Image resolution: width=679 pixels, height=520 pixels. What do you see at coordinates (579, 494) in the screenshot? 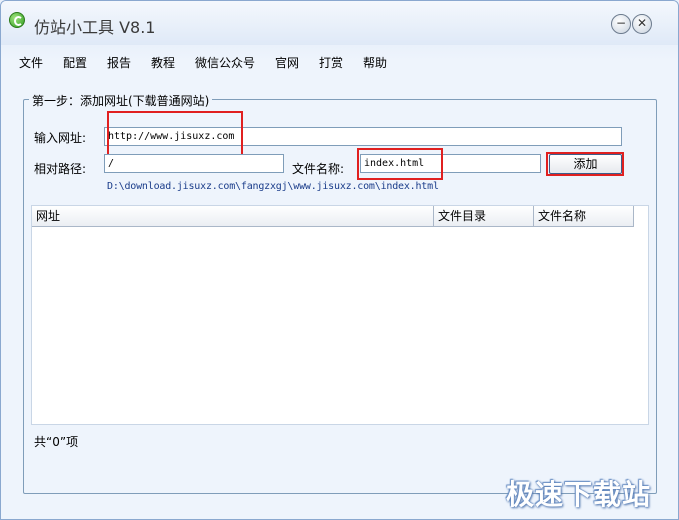
I see `watermark-text: 极速下载站` at bounding box center [579, 494].